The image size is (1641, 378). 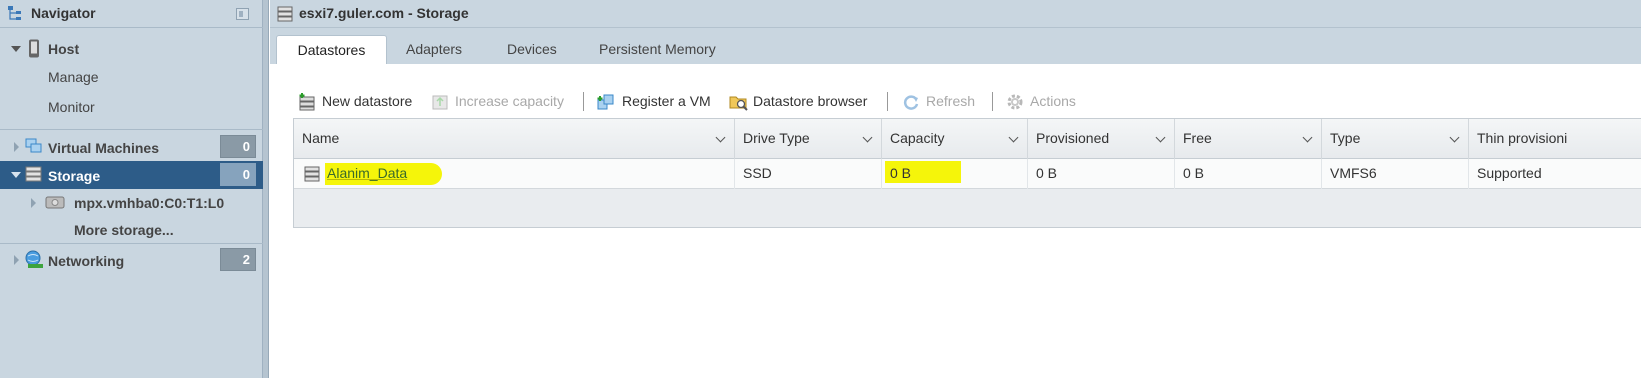 I want to click on host-icon, so click(x=34, y=48).